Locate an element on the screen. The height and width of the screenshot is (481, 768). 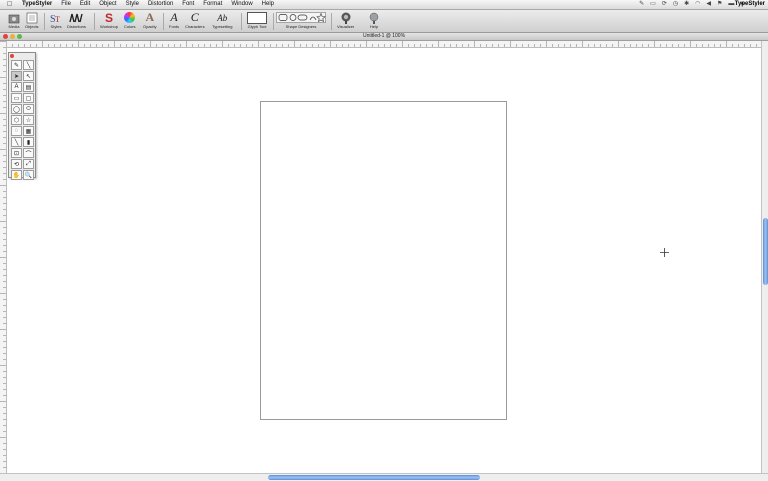
shape-designers-button: Shape Designers is located at coordinates (301, 20).